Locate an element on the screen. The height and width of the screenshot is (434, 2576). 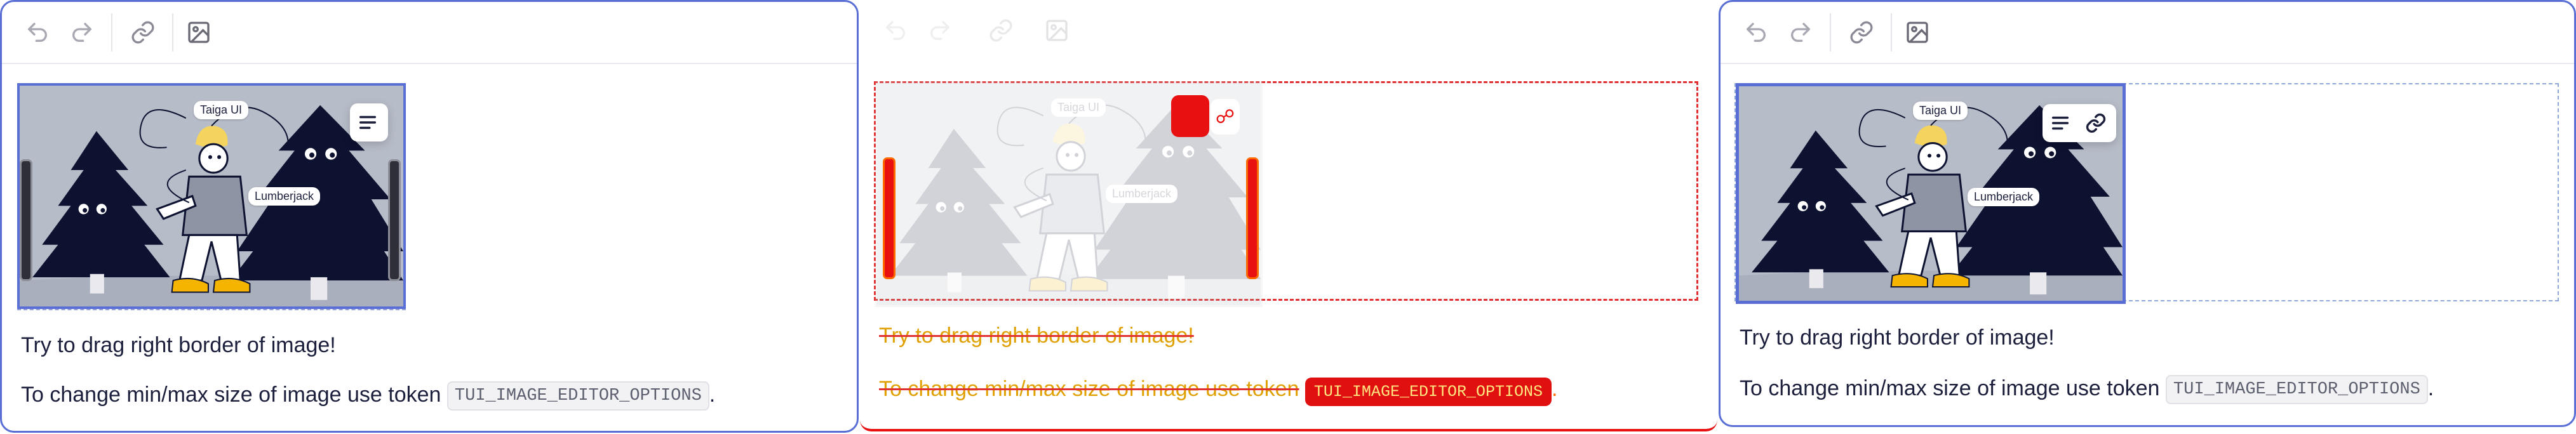
link-icon: ☍ is located at coordinates (1225, 117).